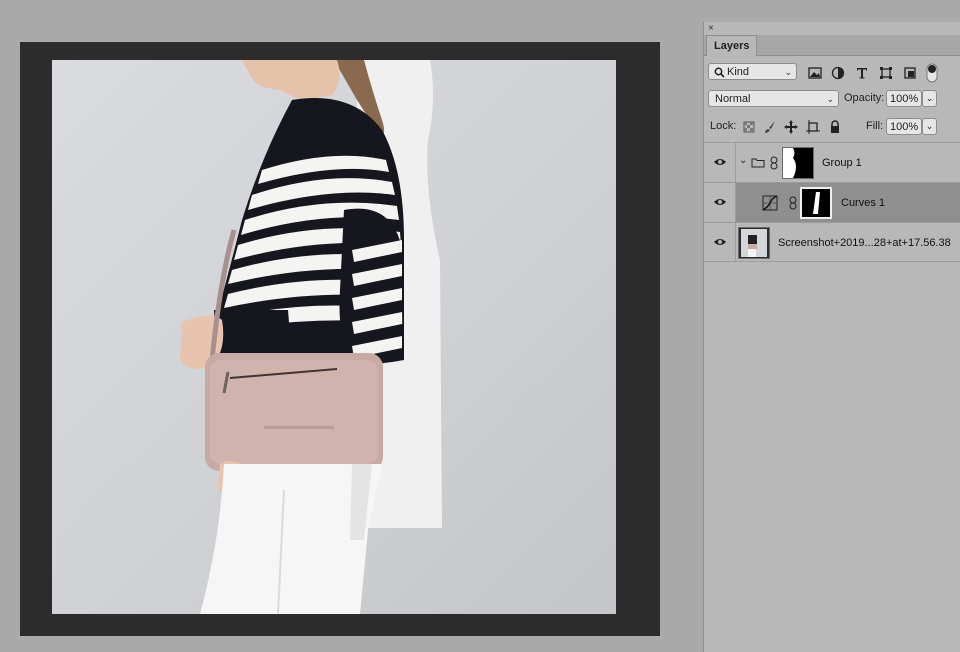  Describe the element at coordinates (864, 98) in the screenshot. I see `opacity-label: Opacity:` at that location.